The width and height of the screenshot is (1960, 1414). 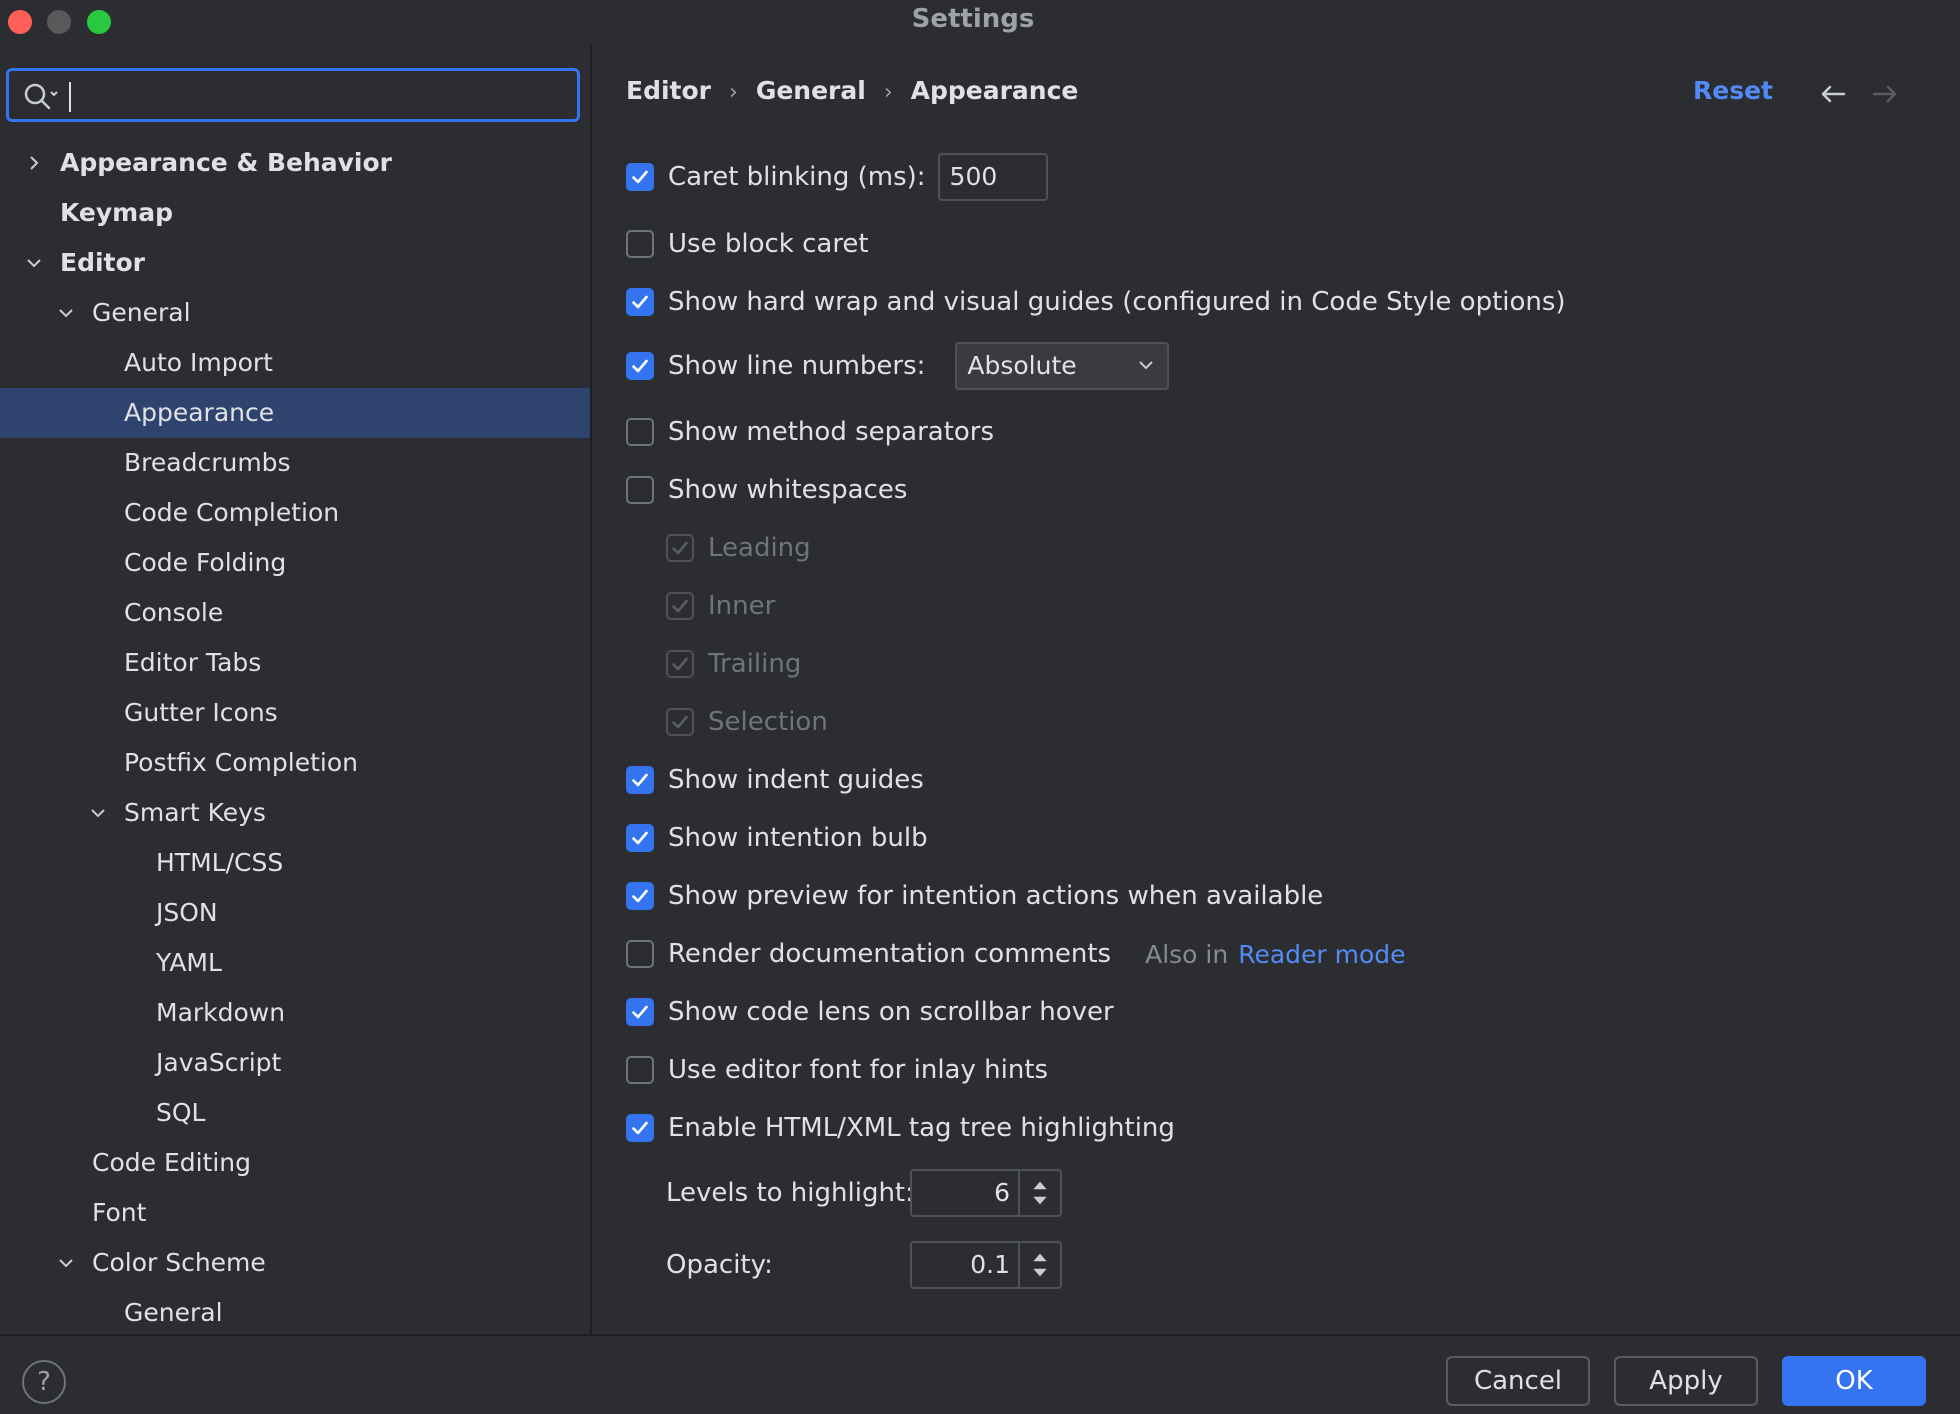 What do you see at coordinates (295, 463) in the screenshot?
I see `sidebar-item-breadcrumbs: Breadcrumbs` at bounding box center [295, 463].